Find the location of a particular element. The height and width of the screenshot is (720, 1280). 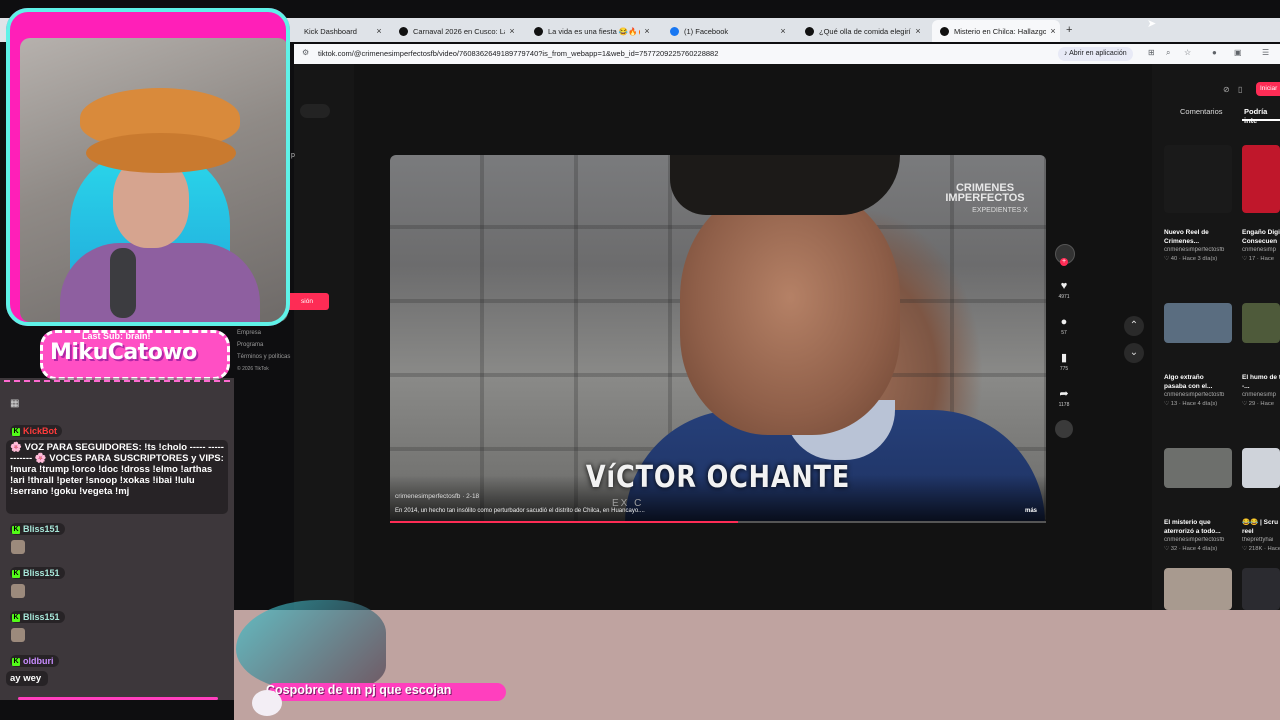

comment-icon: ● is located at coordinates (1064, 322).